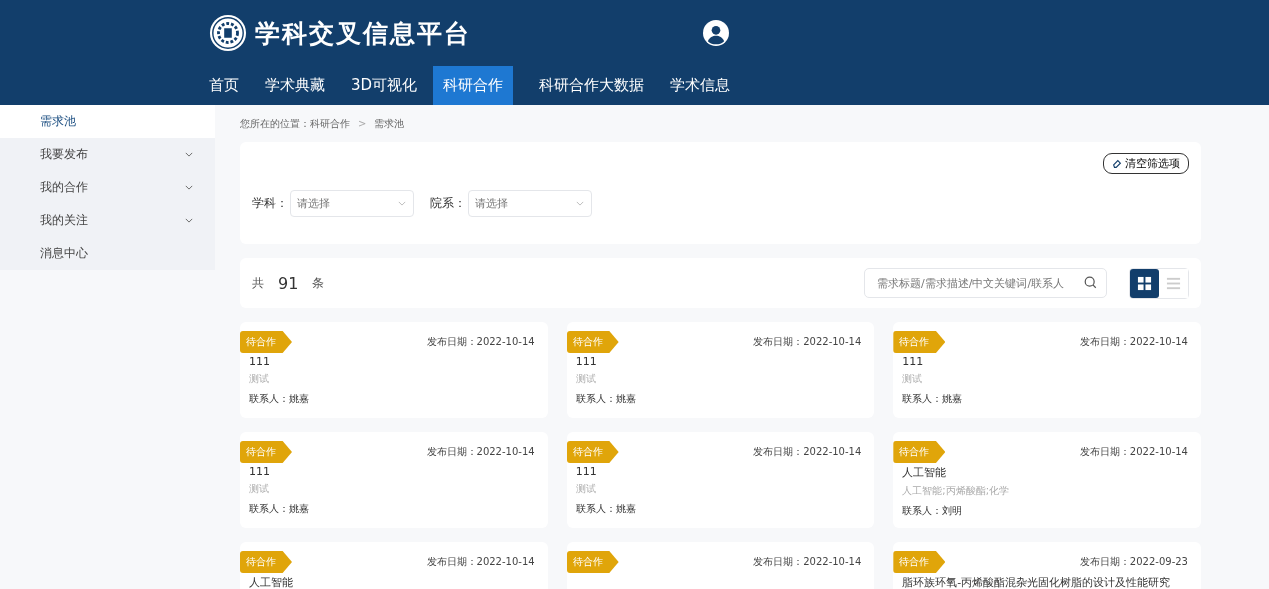  I want to click on filter-label: 院系：, so click(448, 203).